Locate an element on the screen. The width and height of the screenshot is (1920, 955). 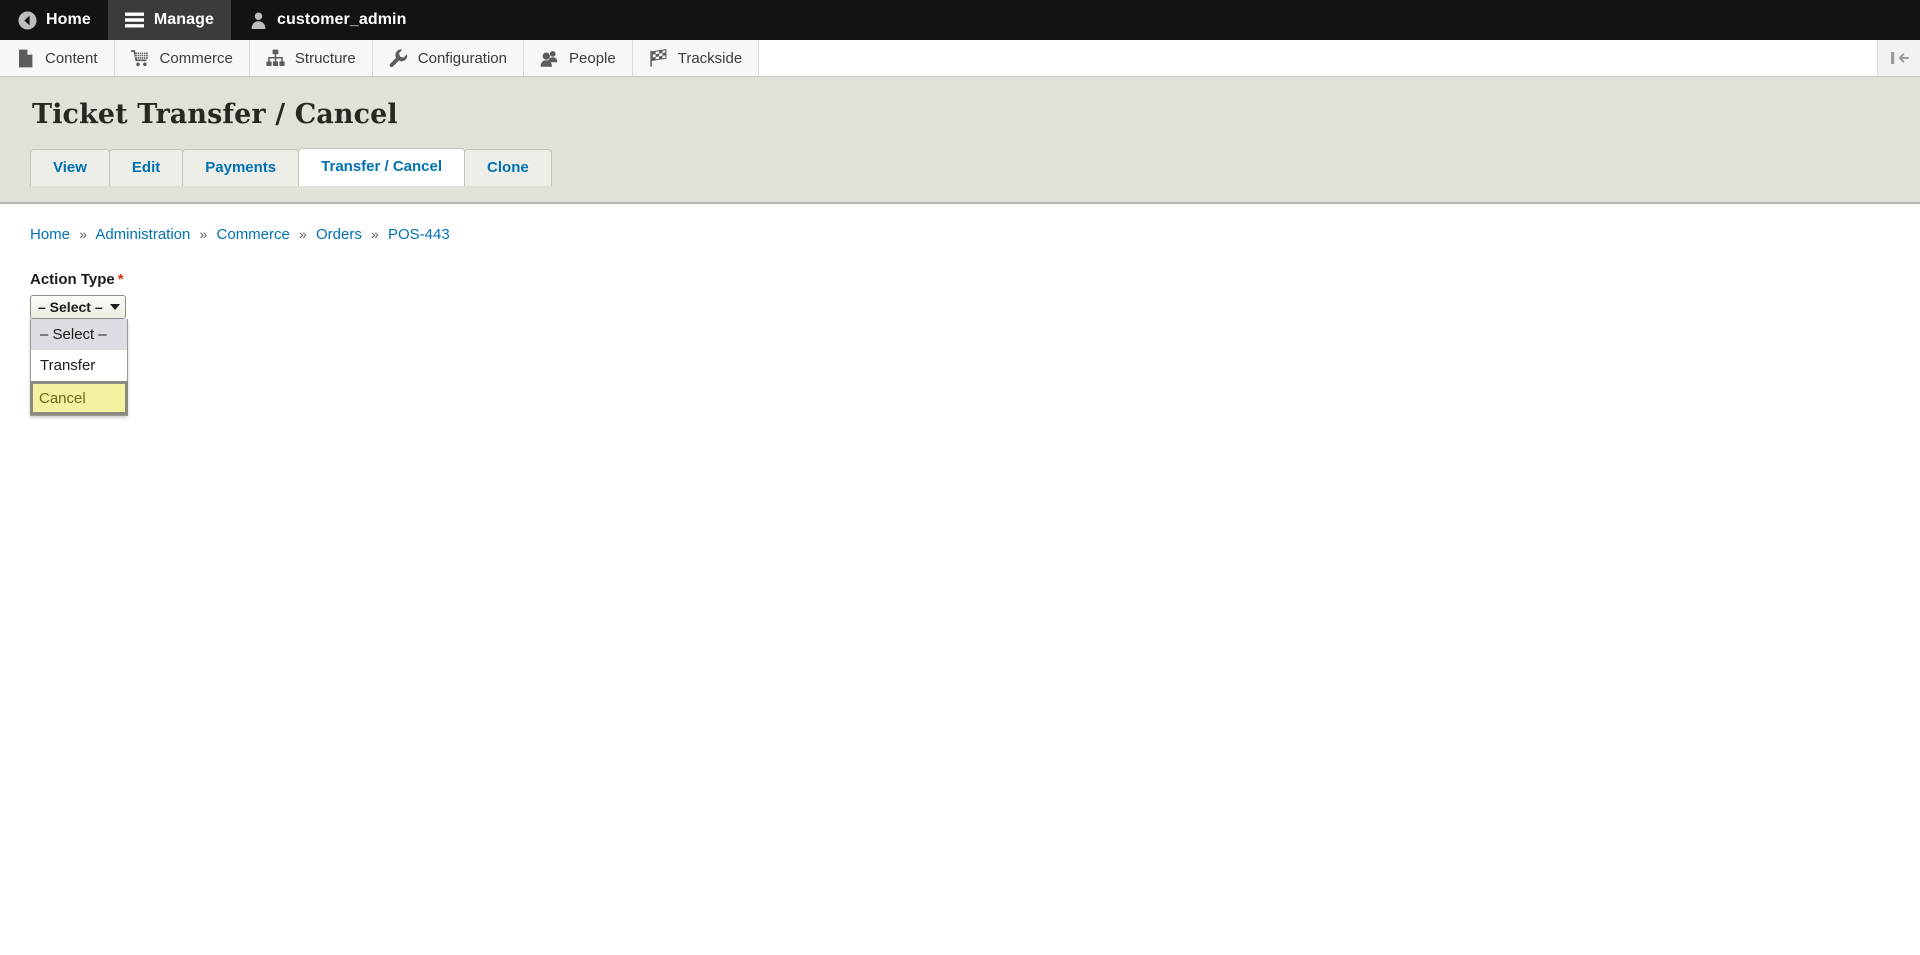
back-arrow-icon is located at coordinates (27, 20).